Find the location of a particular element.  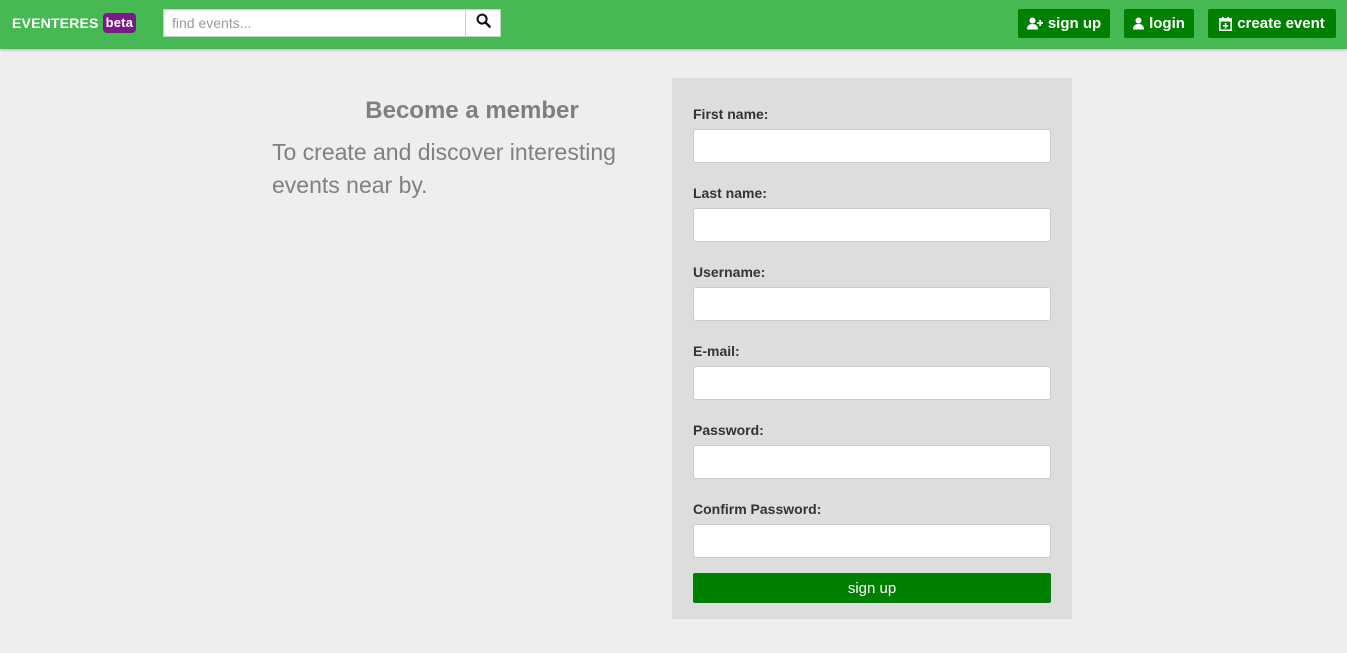

username-field is located at coordinates (872, 304).